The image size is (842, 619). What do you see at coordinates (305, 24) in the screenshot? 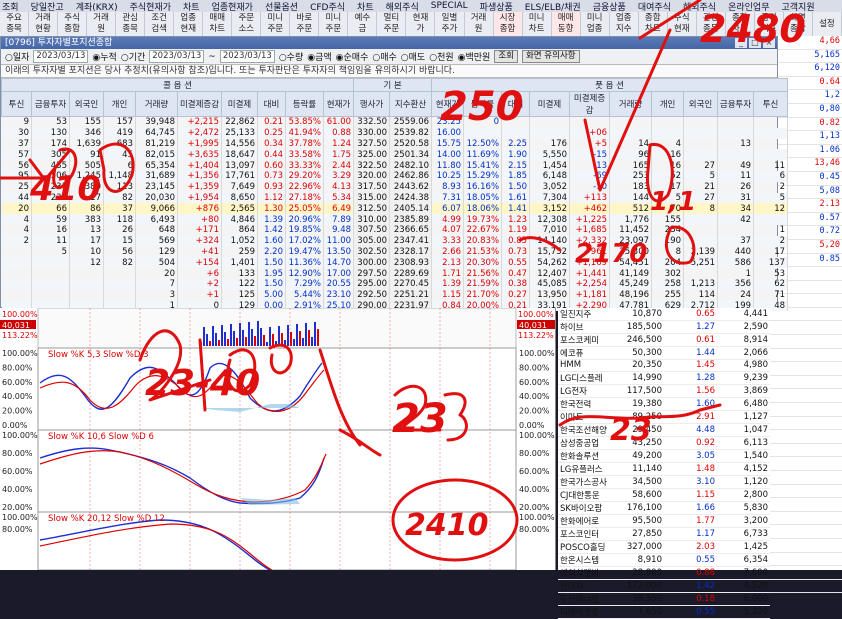
I see `toolbar-button: 바로 주문` at bounding box center [305, 24].